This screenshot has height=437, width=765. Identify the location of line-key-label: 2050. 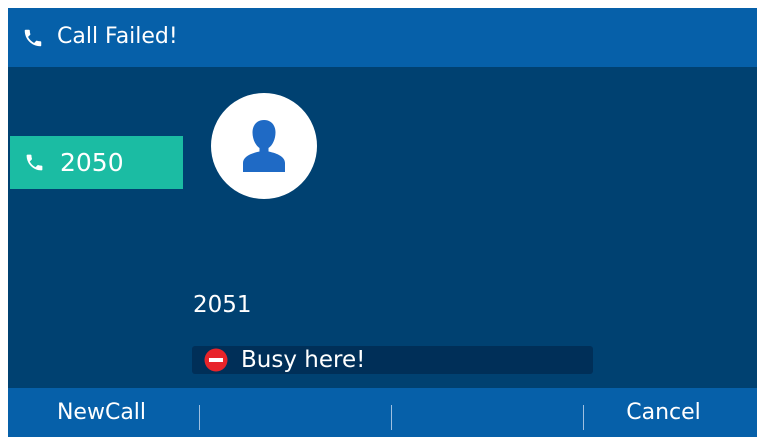
(92, 162).